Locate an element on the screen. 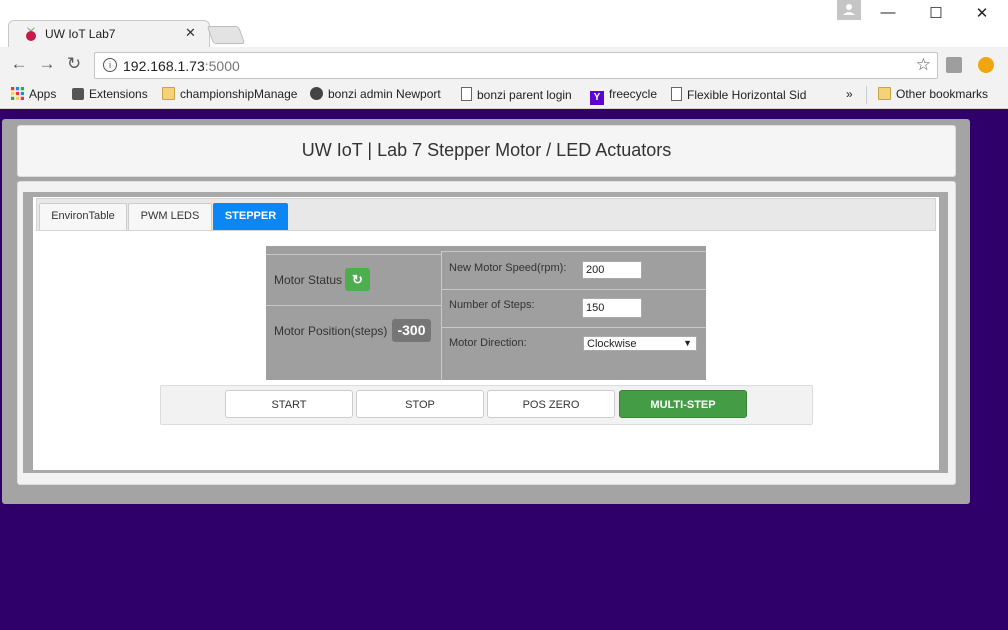 The width and height of the screenshot is (1008, 630). multi-step-button: MULTI-STEP is located at coordinates (683, 404).